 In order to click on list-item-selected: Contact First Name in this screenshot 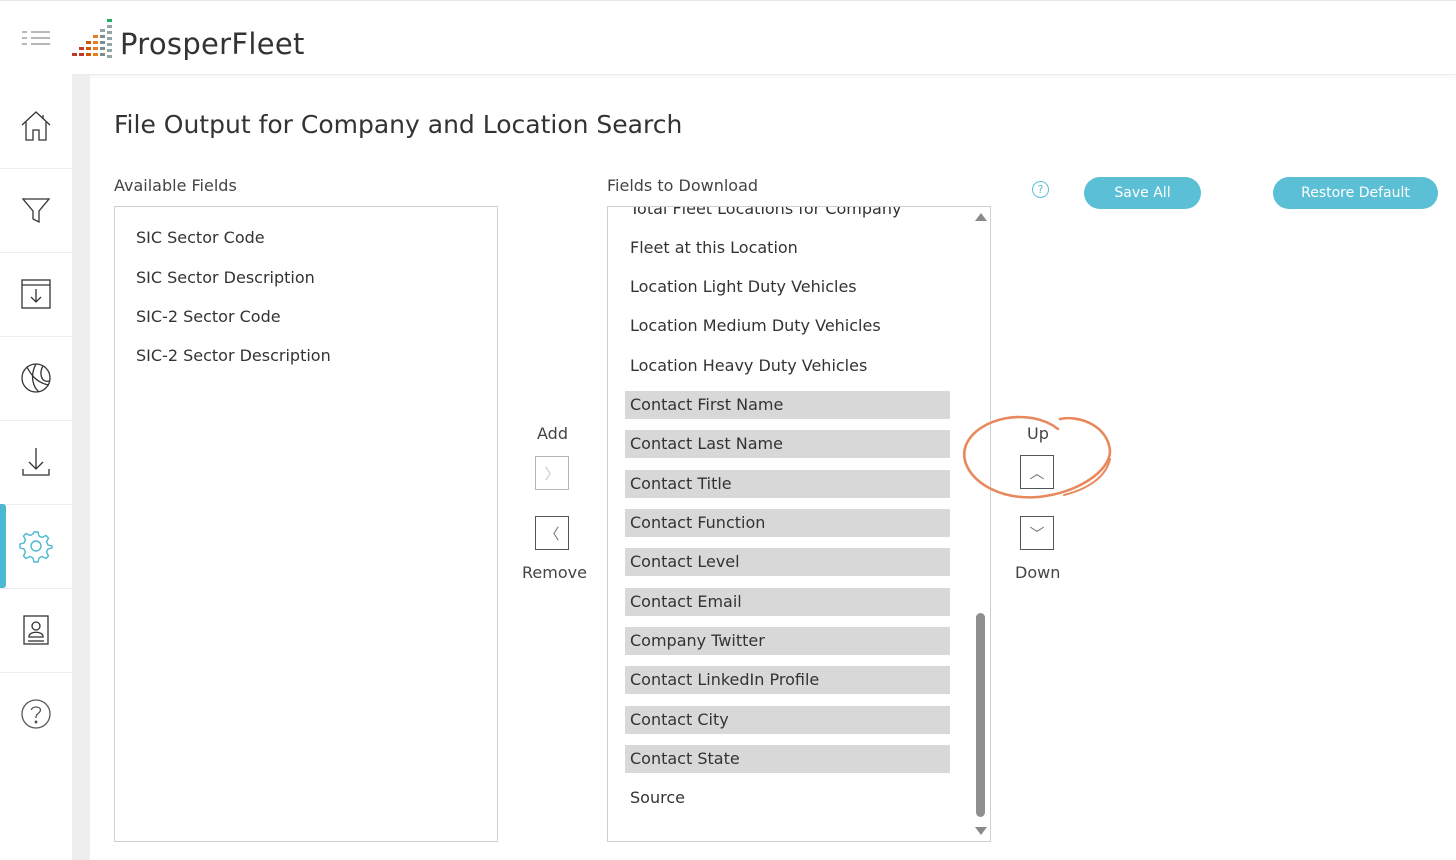, I will do `click(787, 405)`.